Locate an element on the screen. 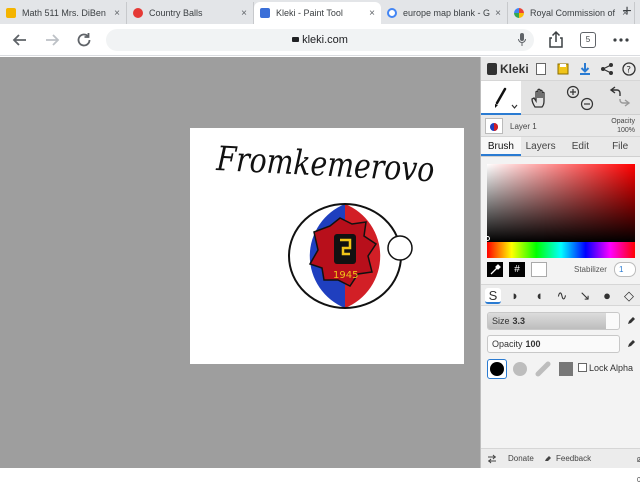 This screenshot has height=491, width=640. classroom-favicon-icon is located at coordinates (11, 13).